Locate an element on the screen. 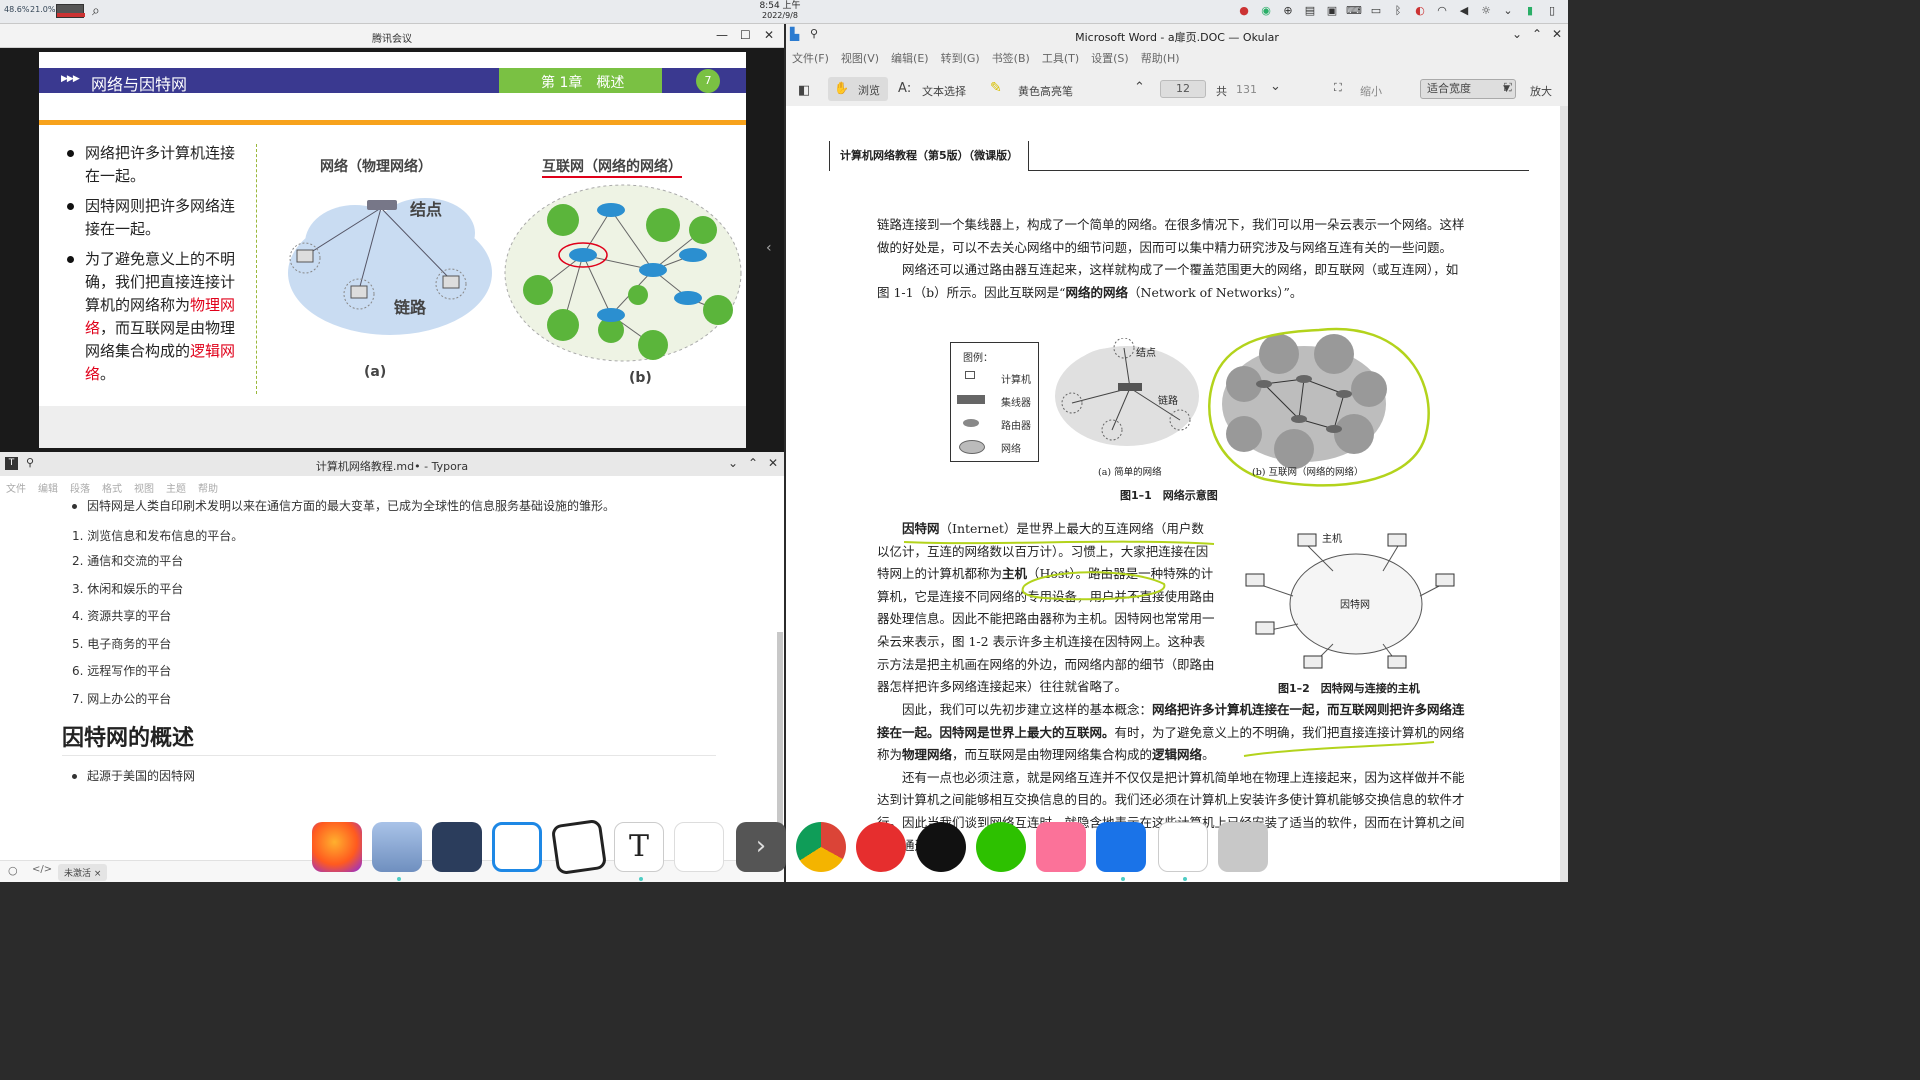  book-header: 计算机网络教程（第5版）（微课版） is located at coordinates (1179, 156).